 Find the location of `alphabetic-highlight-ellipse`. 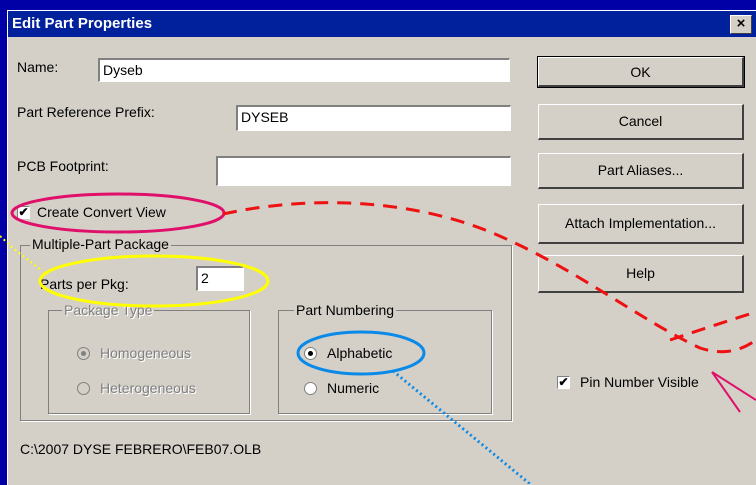

alphabetic-highlight-ellipse is located at coordinates (361, 353).